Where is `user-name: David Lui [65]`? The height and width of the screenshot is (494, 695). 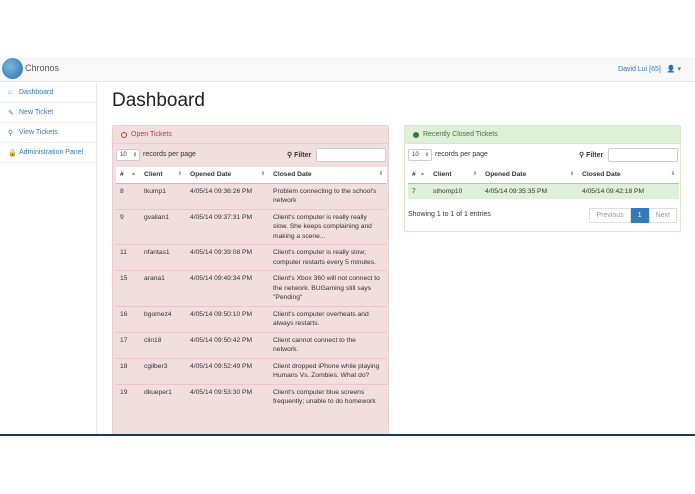 user-name: David Lui [65] is located at coordinates (639, 69).